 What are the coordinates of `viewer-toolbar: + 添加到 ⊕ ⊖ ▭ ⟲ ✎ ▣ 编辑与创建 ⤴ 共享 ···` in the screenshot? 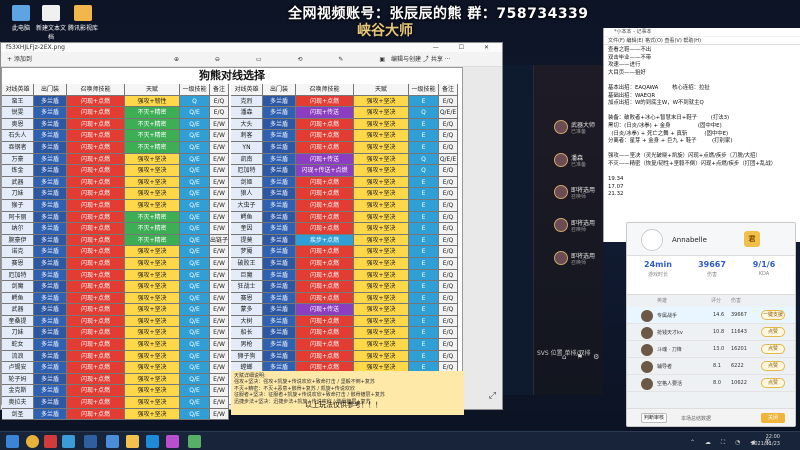 It's located at (251, 59).